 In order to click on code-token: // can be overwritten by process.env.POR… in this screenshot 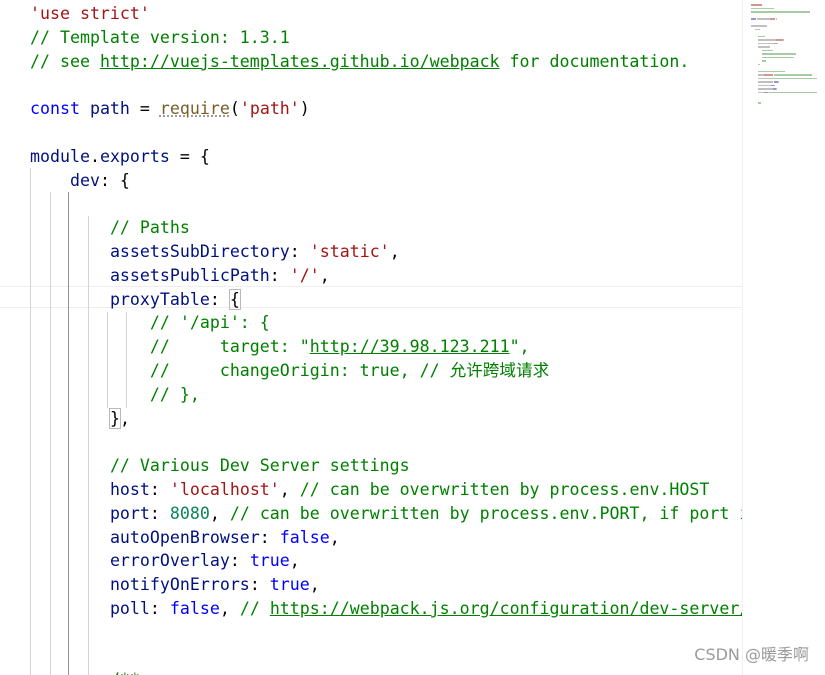, I will do `click(485, 513)`.